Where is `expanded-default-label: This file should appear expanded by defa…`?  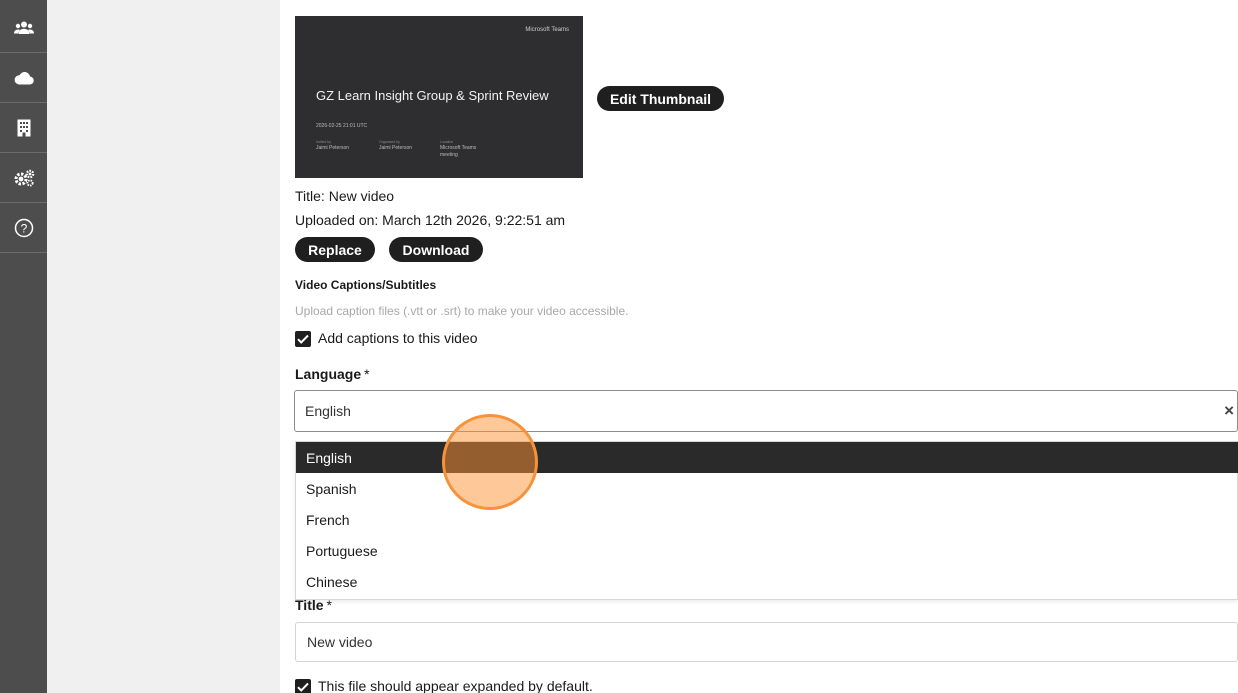 expanded-default-label: This file should appear expanded by defa… is located at coordinates (455, 685).